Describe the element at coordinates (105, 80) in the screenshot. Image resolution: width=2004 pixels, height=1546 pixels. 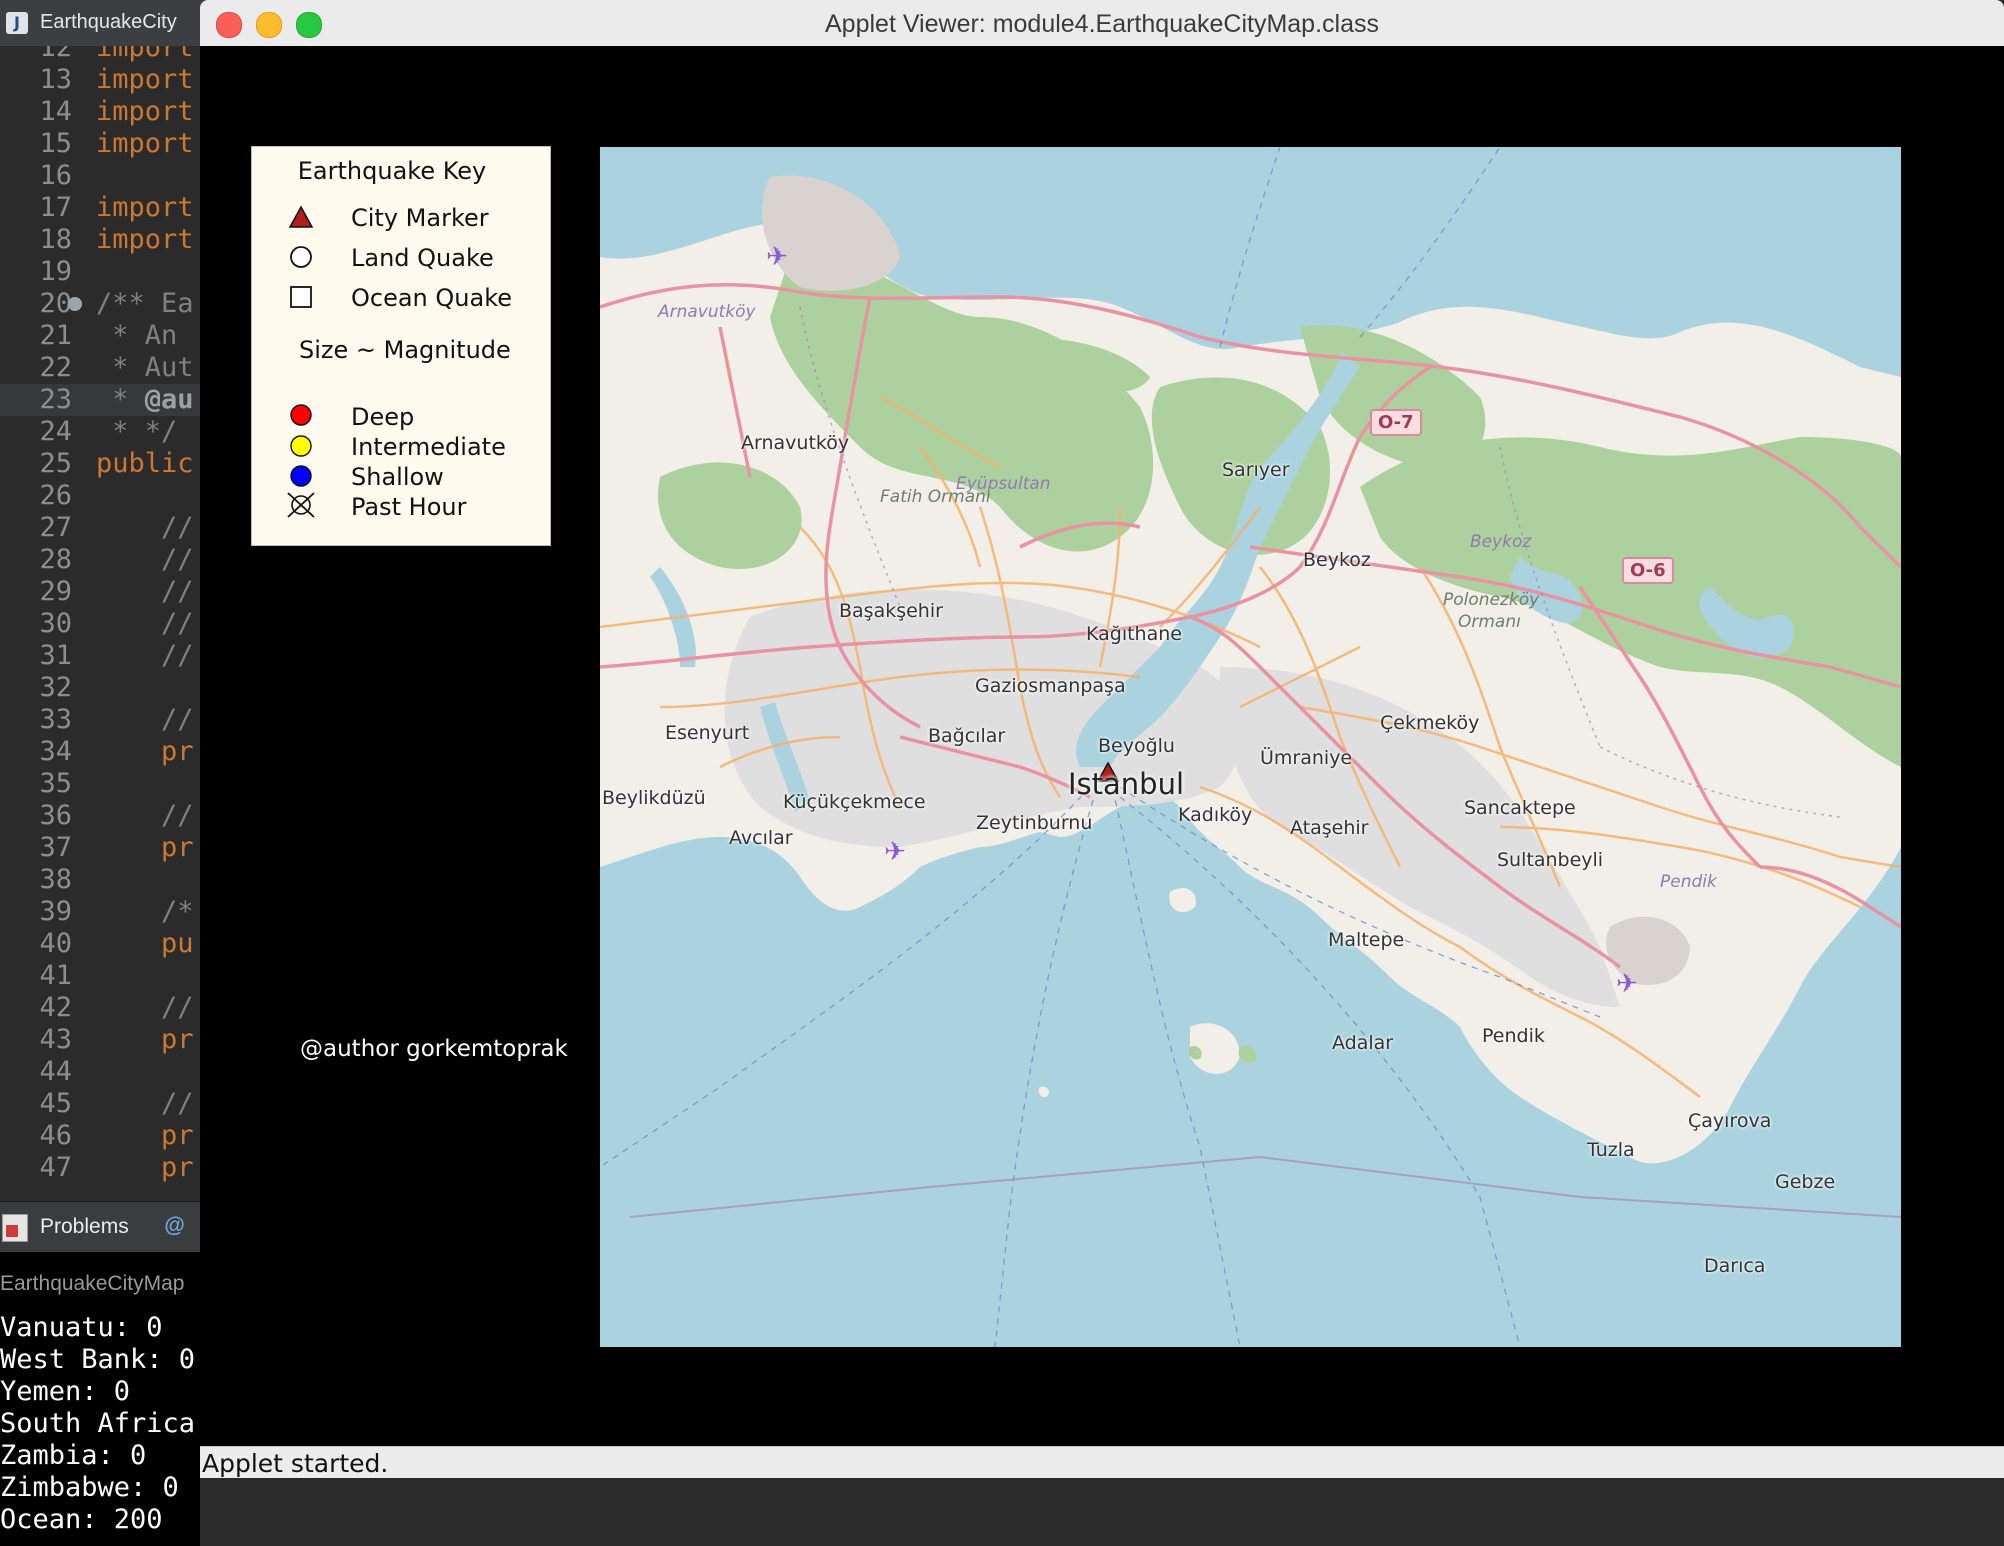
I see `code-line: 13 import` at that location.